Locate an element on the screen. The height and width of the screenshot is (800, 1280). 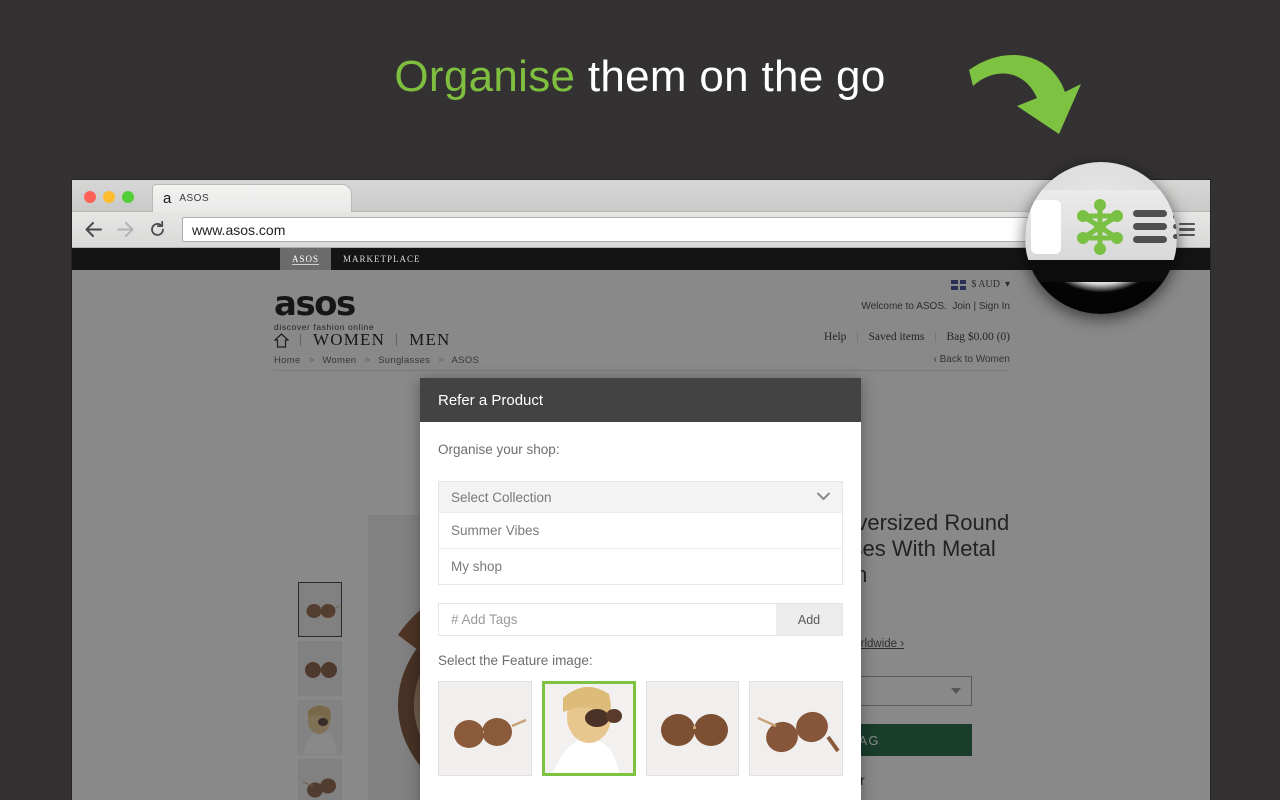
close-window-button is located at coordinates (90, 197).